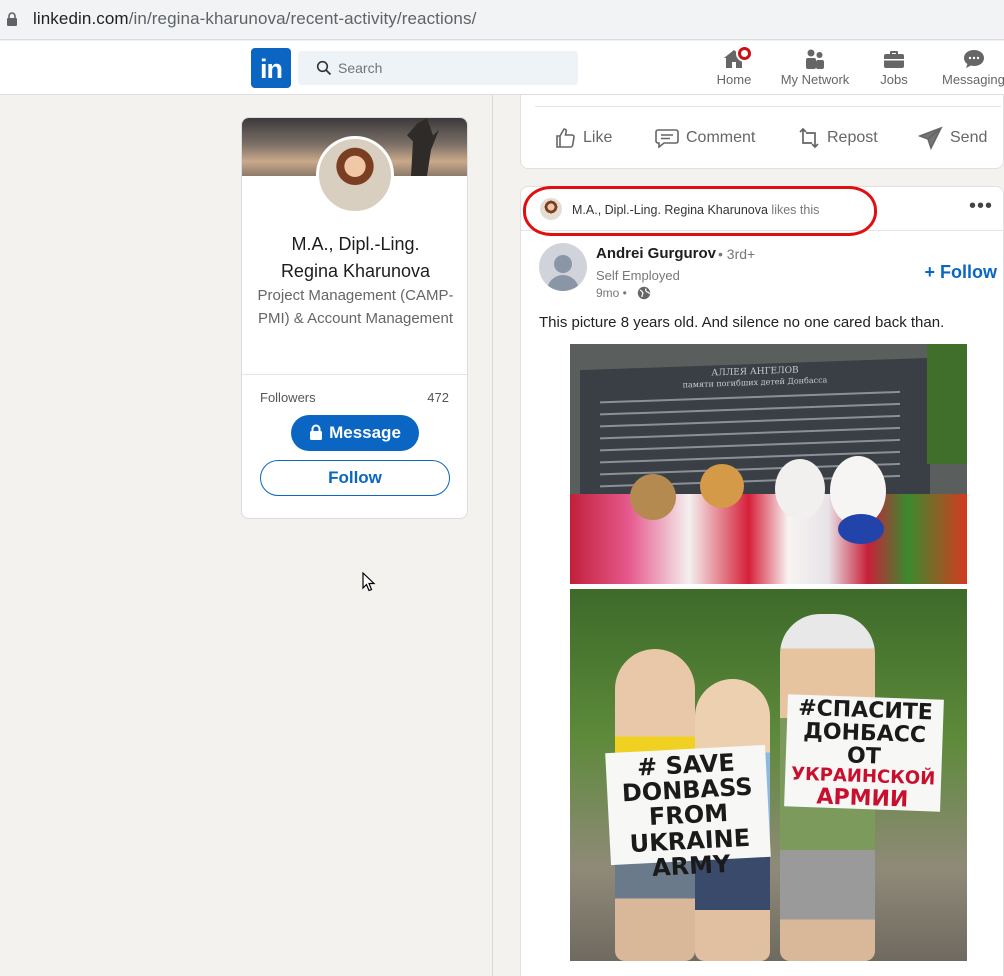 This screenshot has height=976, width=1004. What do you see at coordinates (744, 53) in the screenshot?
I see `notification-badge` at bounding box center [744, 53].